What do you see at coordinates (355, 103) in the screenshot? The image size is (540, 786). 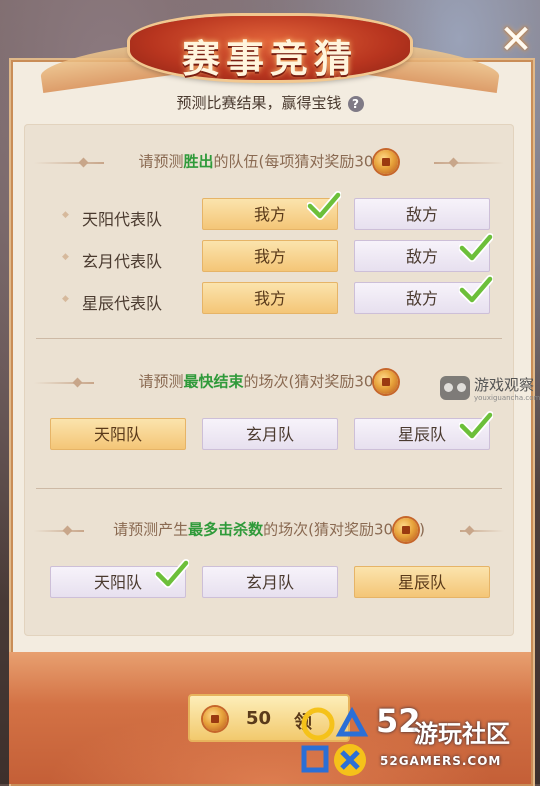 I see `help-icon: ?` at bounding box center [355, 103].